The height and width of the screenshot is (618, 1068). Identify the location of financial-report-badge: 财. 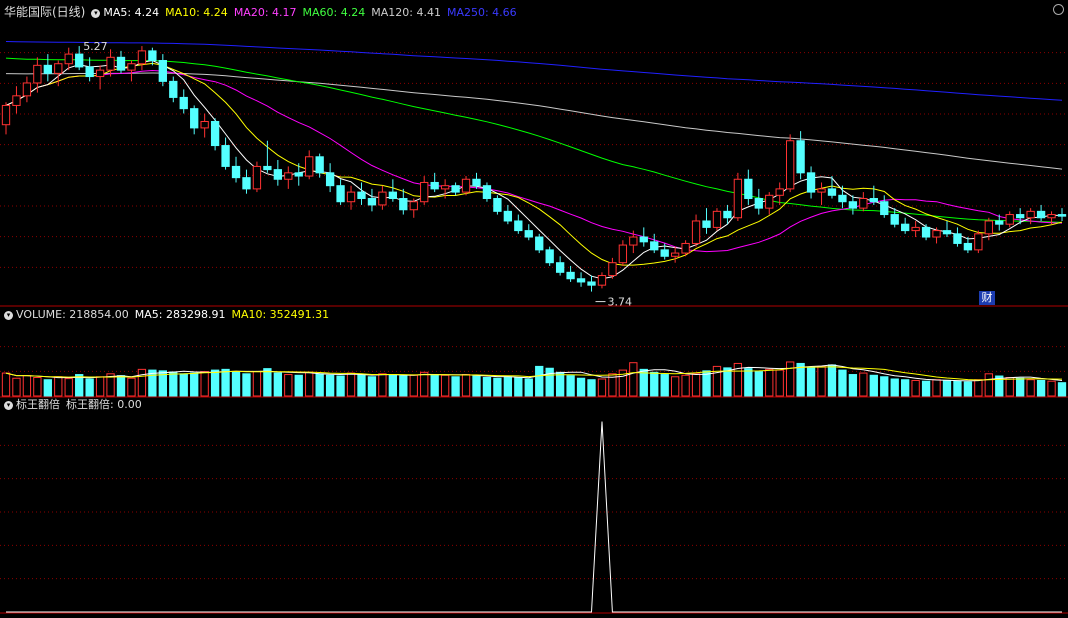
(987, 298).